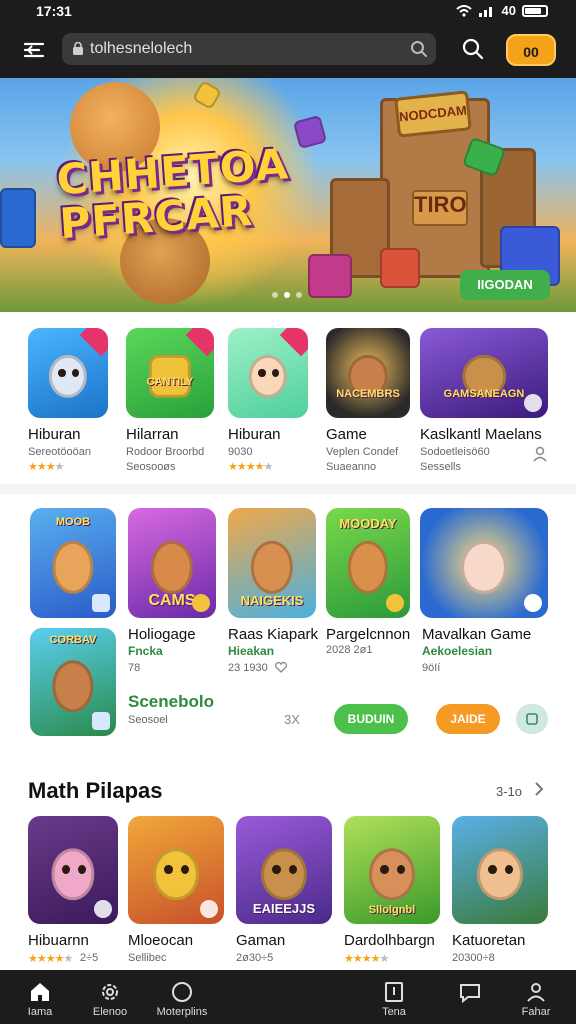  I want to click on app-subtitle: Fncka, so click(145, 651).